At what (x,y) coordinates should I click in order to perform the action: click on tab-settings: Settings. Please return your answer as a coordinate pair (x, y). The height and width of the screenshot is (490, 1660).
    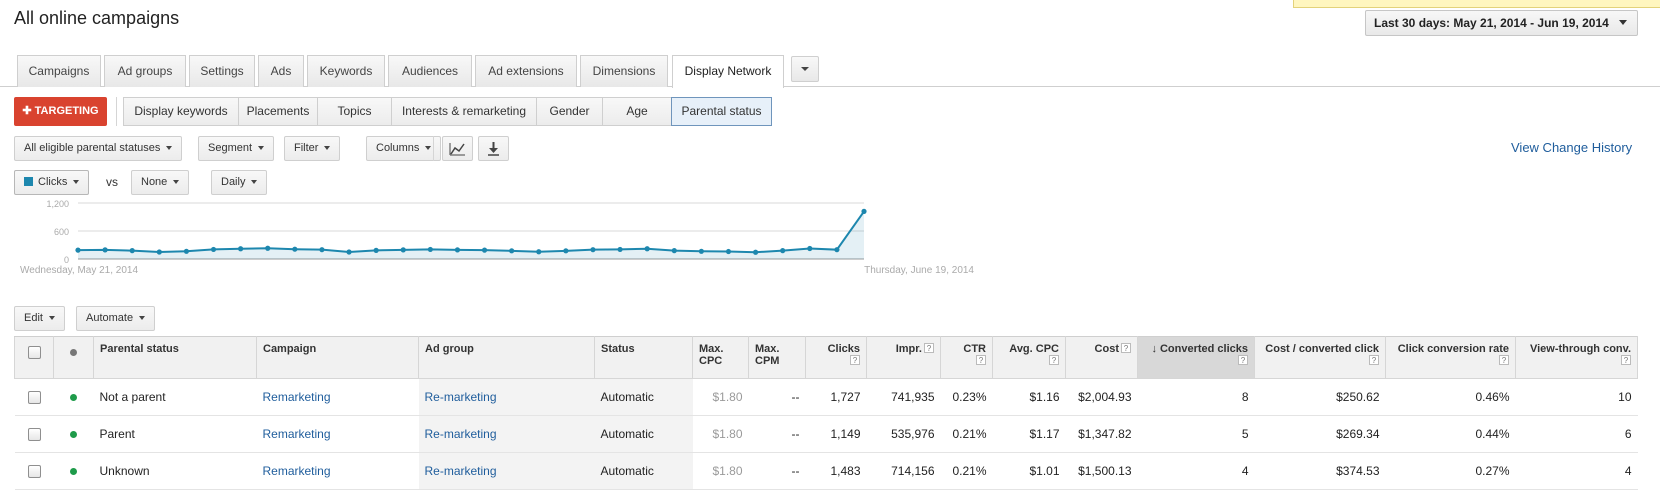
    Looking at the image, I should click on (222, 71).